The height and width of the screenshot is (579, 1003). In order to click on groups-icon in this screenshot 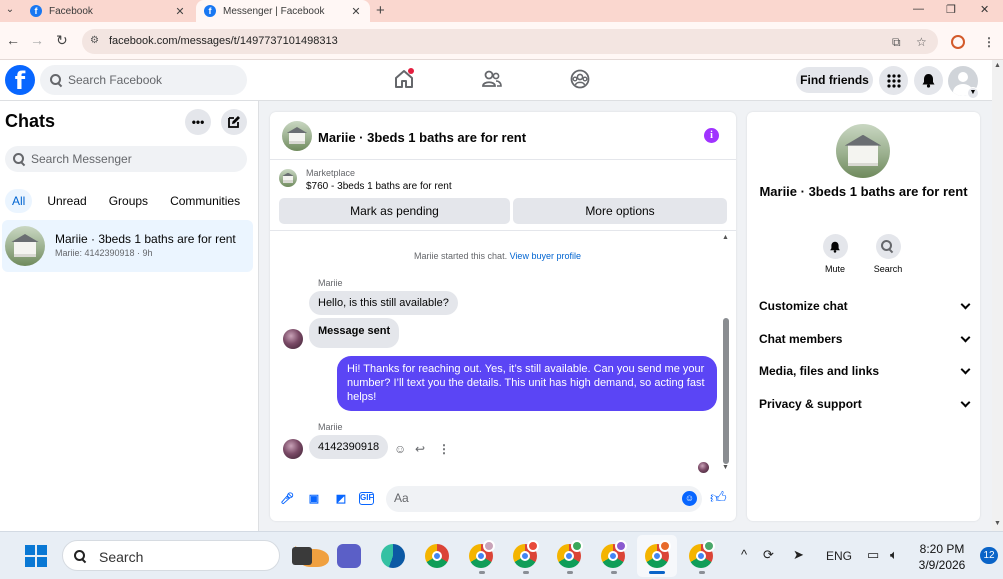, I will do `click(580, 79)`.